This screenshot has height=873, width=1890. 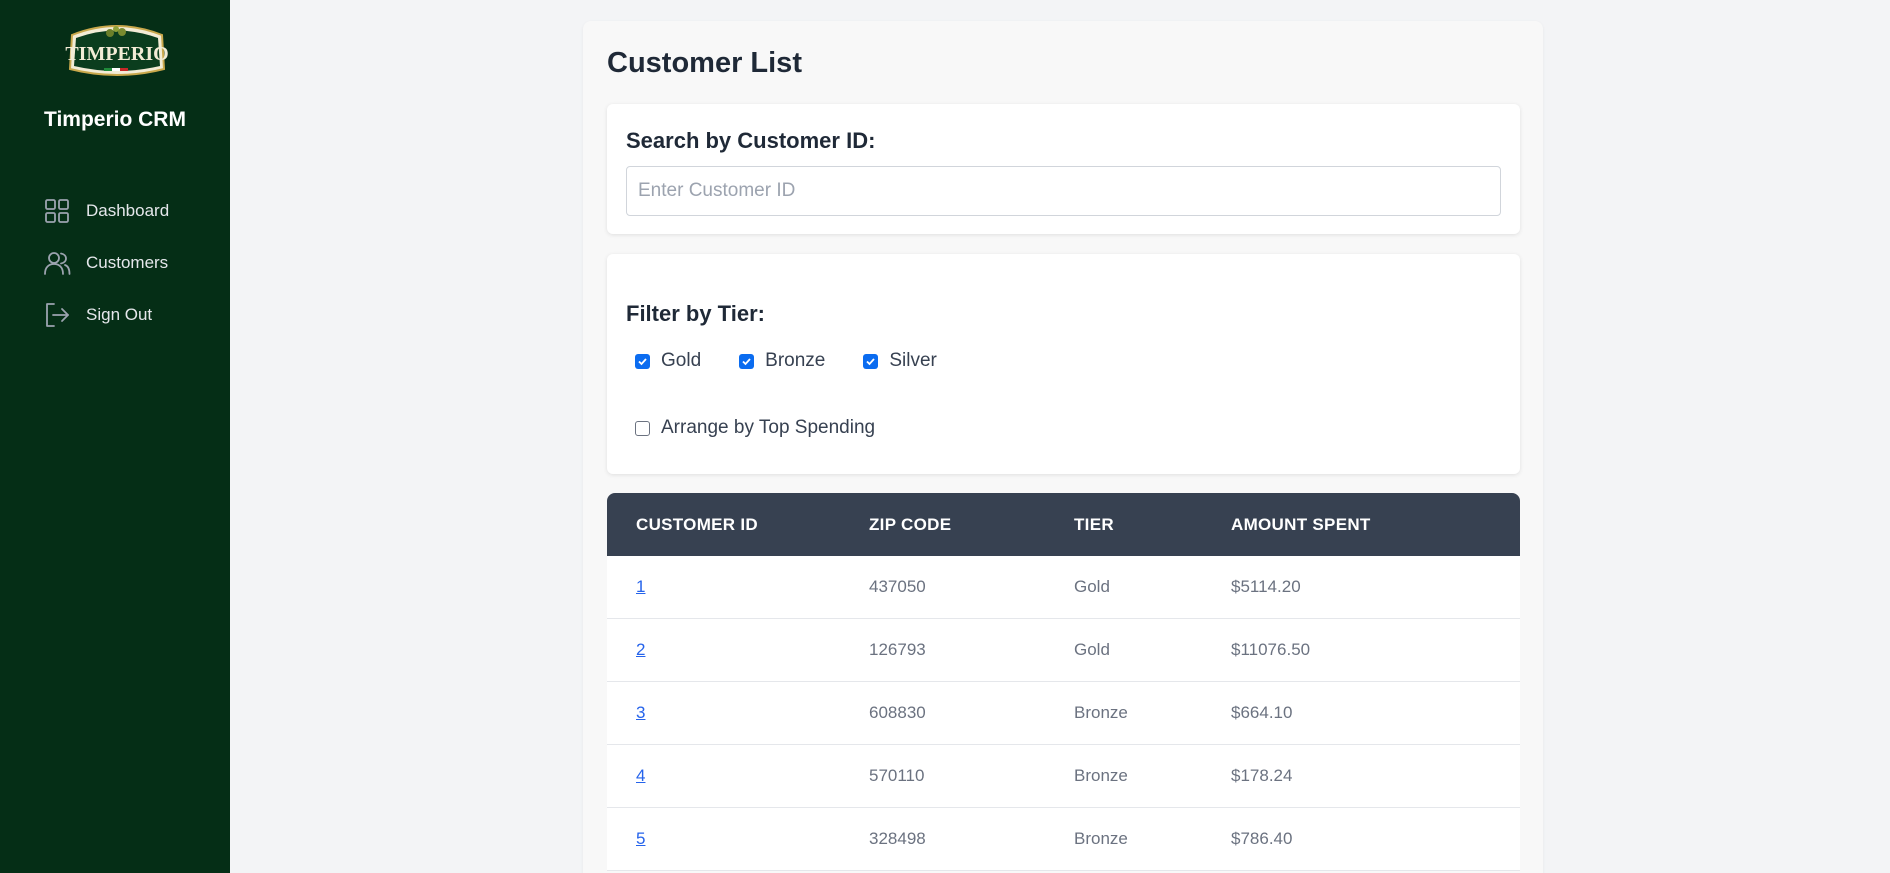 I want to click on tier-gold-checkbox: Gold, so click(x=668, y=361).